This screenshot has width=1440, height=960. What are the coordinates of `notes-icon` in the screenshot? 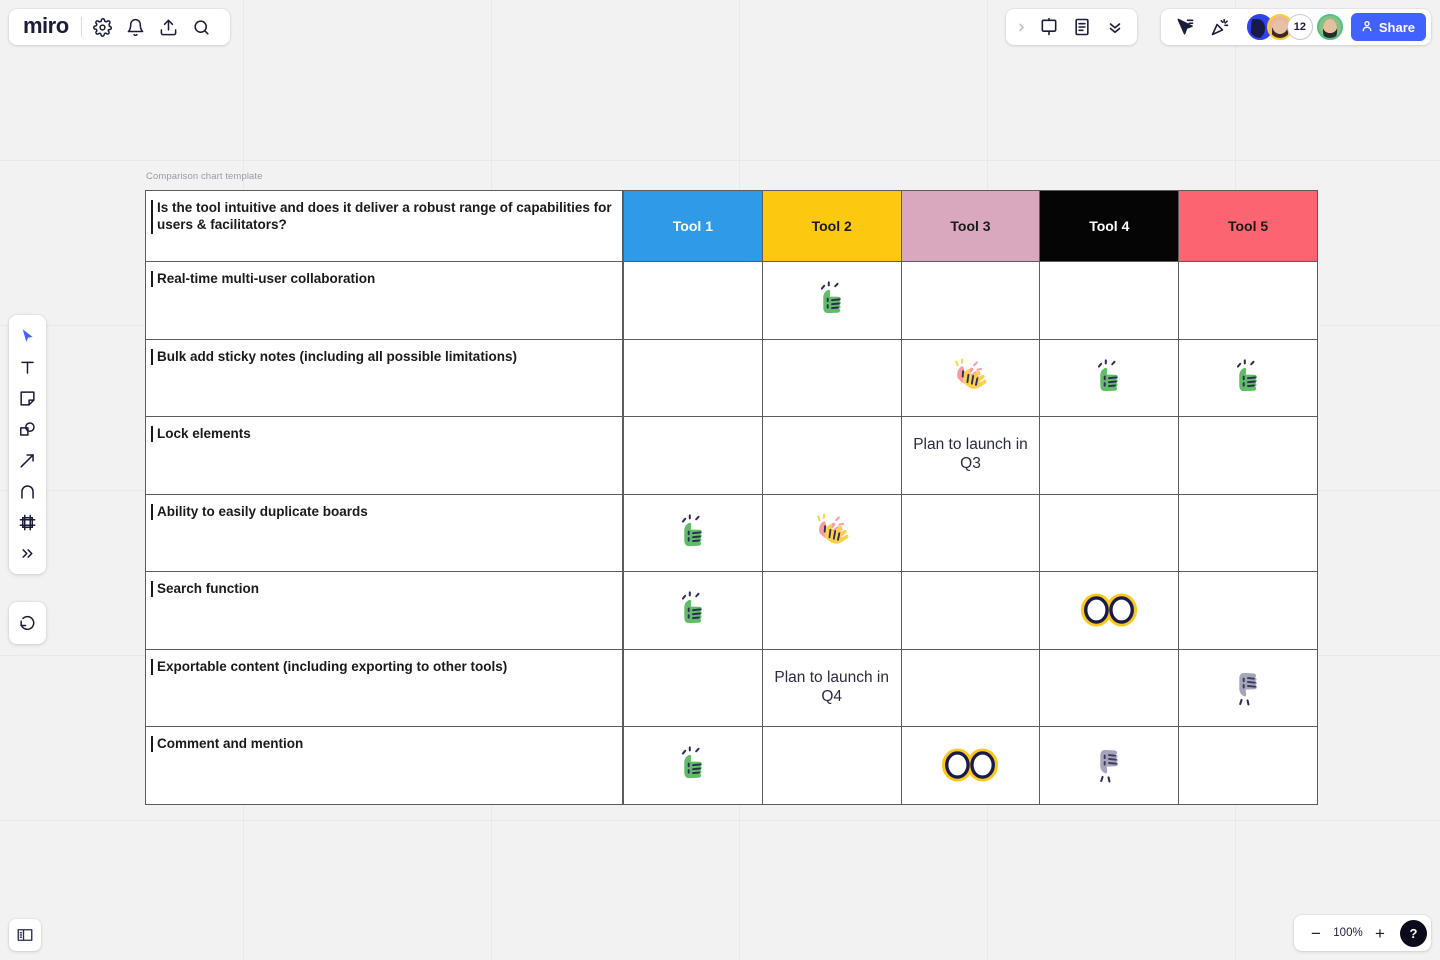 It's located at (1081, 27).